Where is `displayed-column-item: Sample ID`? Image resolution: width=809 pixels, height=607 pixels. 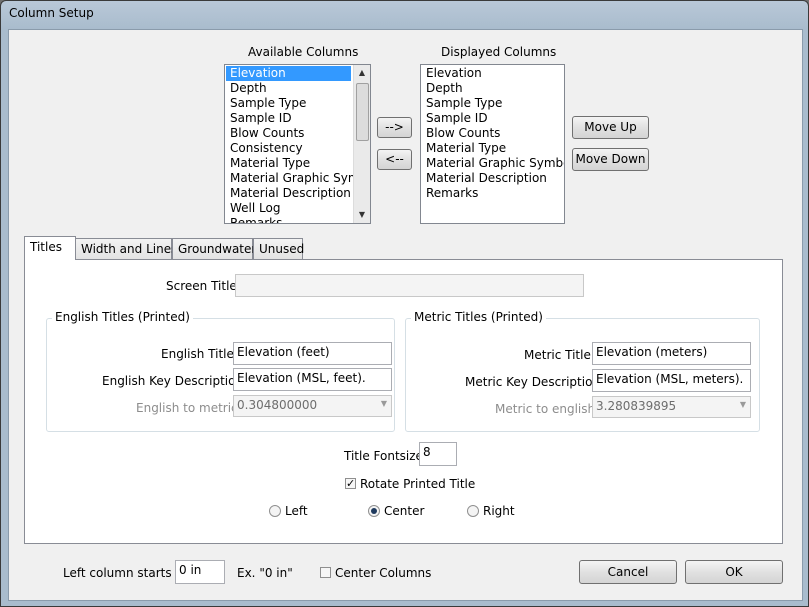 displayed-column-item: Sample ID is located at coordinates (492, 118).